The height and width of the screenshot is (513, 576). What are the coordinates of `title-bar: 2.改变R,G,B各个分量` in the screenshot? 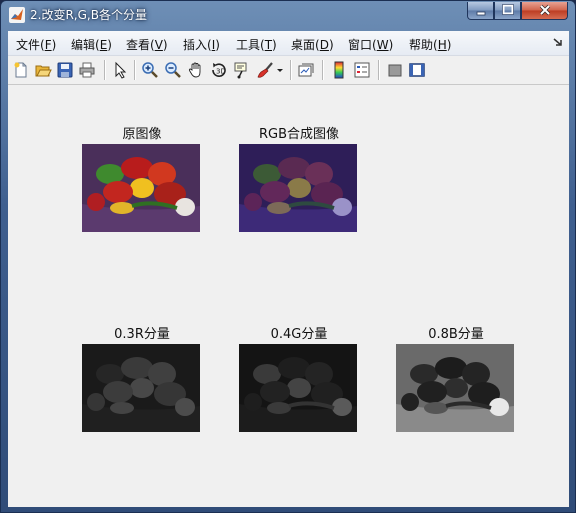 It's located at (288, 15).